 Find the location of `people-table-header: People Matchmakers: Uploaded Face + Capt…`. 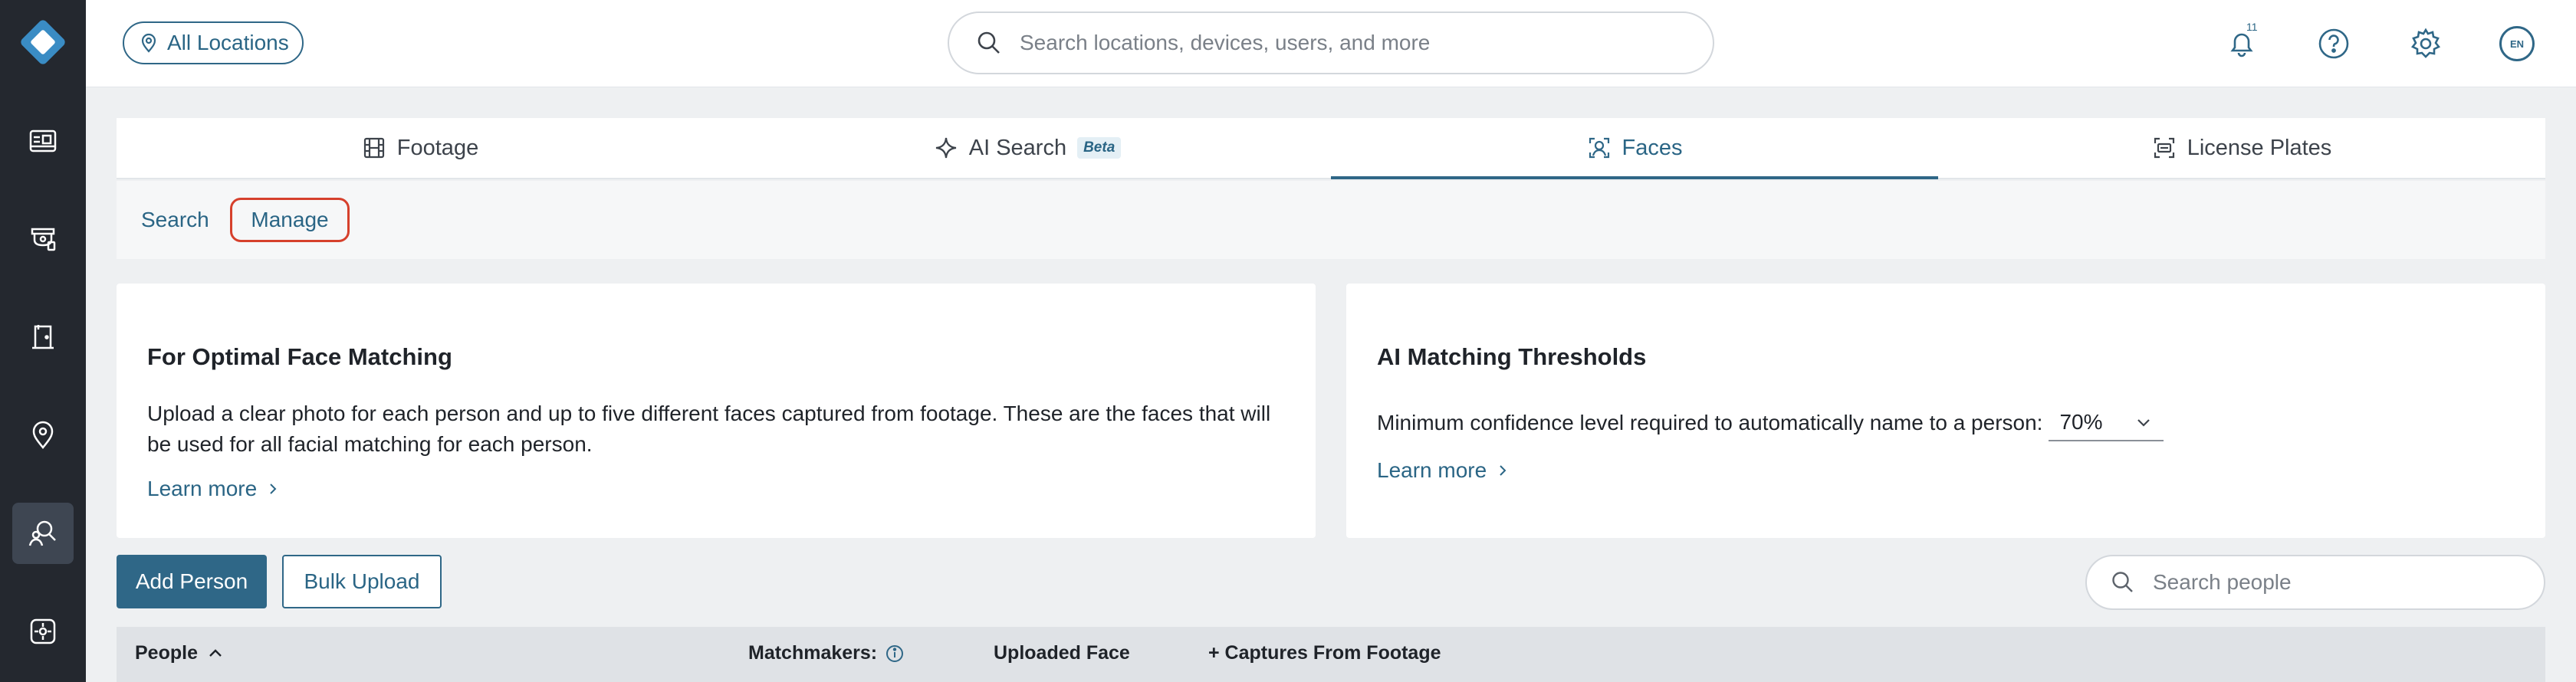

people-table-header: People Matchmakers: Uploaded Face + Capt… is located at coordinates (1331, 654).